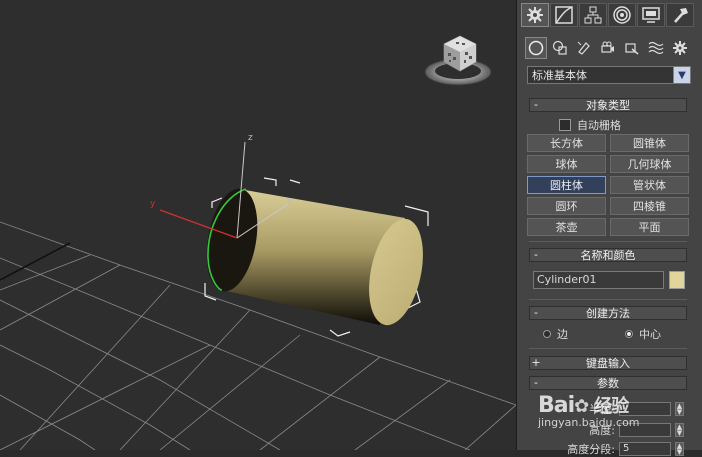  What do you see at coordinates (35, 261) in the screenshot?
I see `grid-axis-line` at bounding box center [35, 261].